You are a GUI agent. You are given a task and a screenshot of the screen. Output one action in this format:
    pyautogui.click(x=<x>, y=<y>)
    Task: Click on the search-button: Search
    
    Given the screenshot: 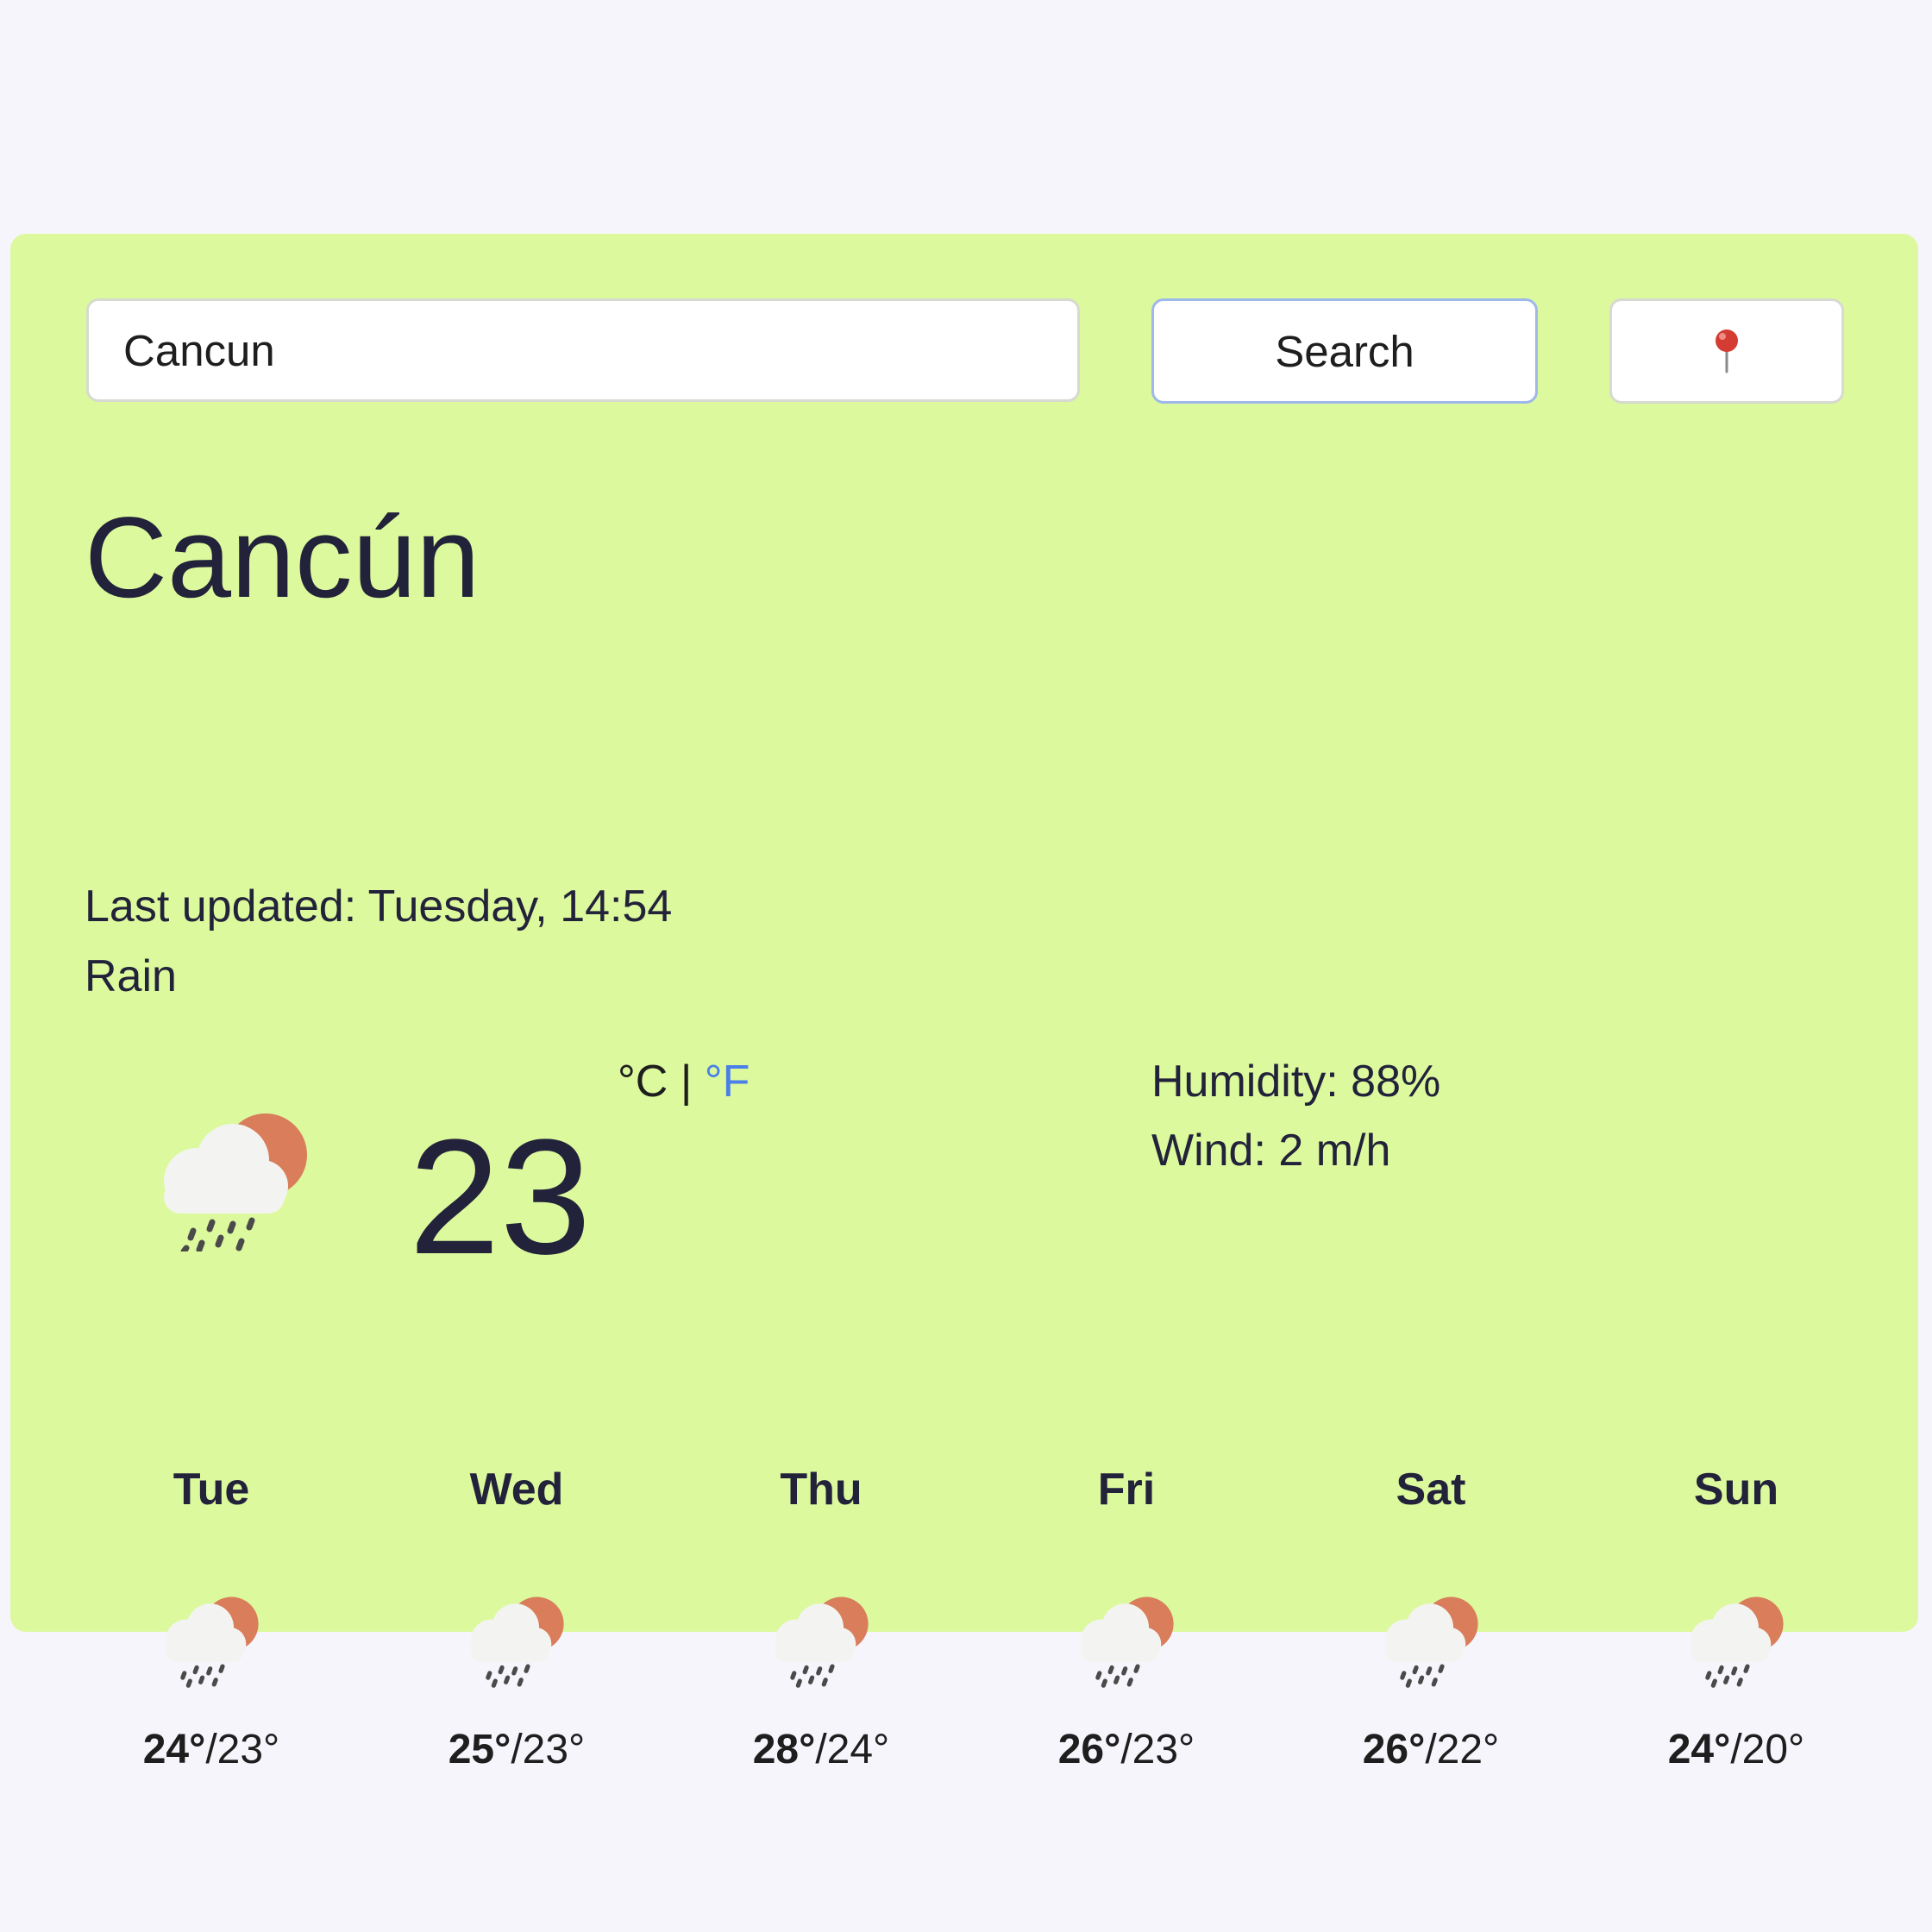 What is the action you would take?
    pyautogui.click(x=1345, y=351)
    